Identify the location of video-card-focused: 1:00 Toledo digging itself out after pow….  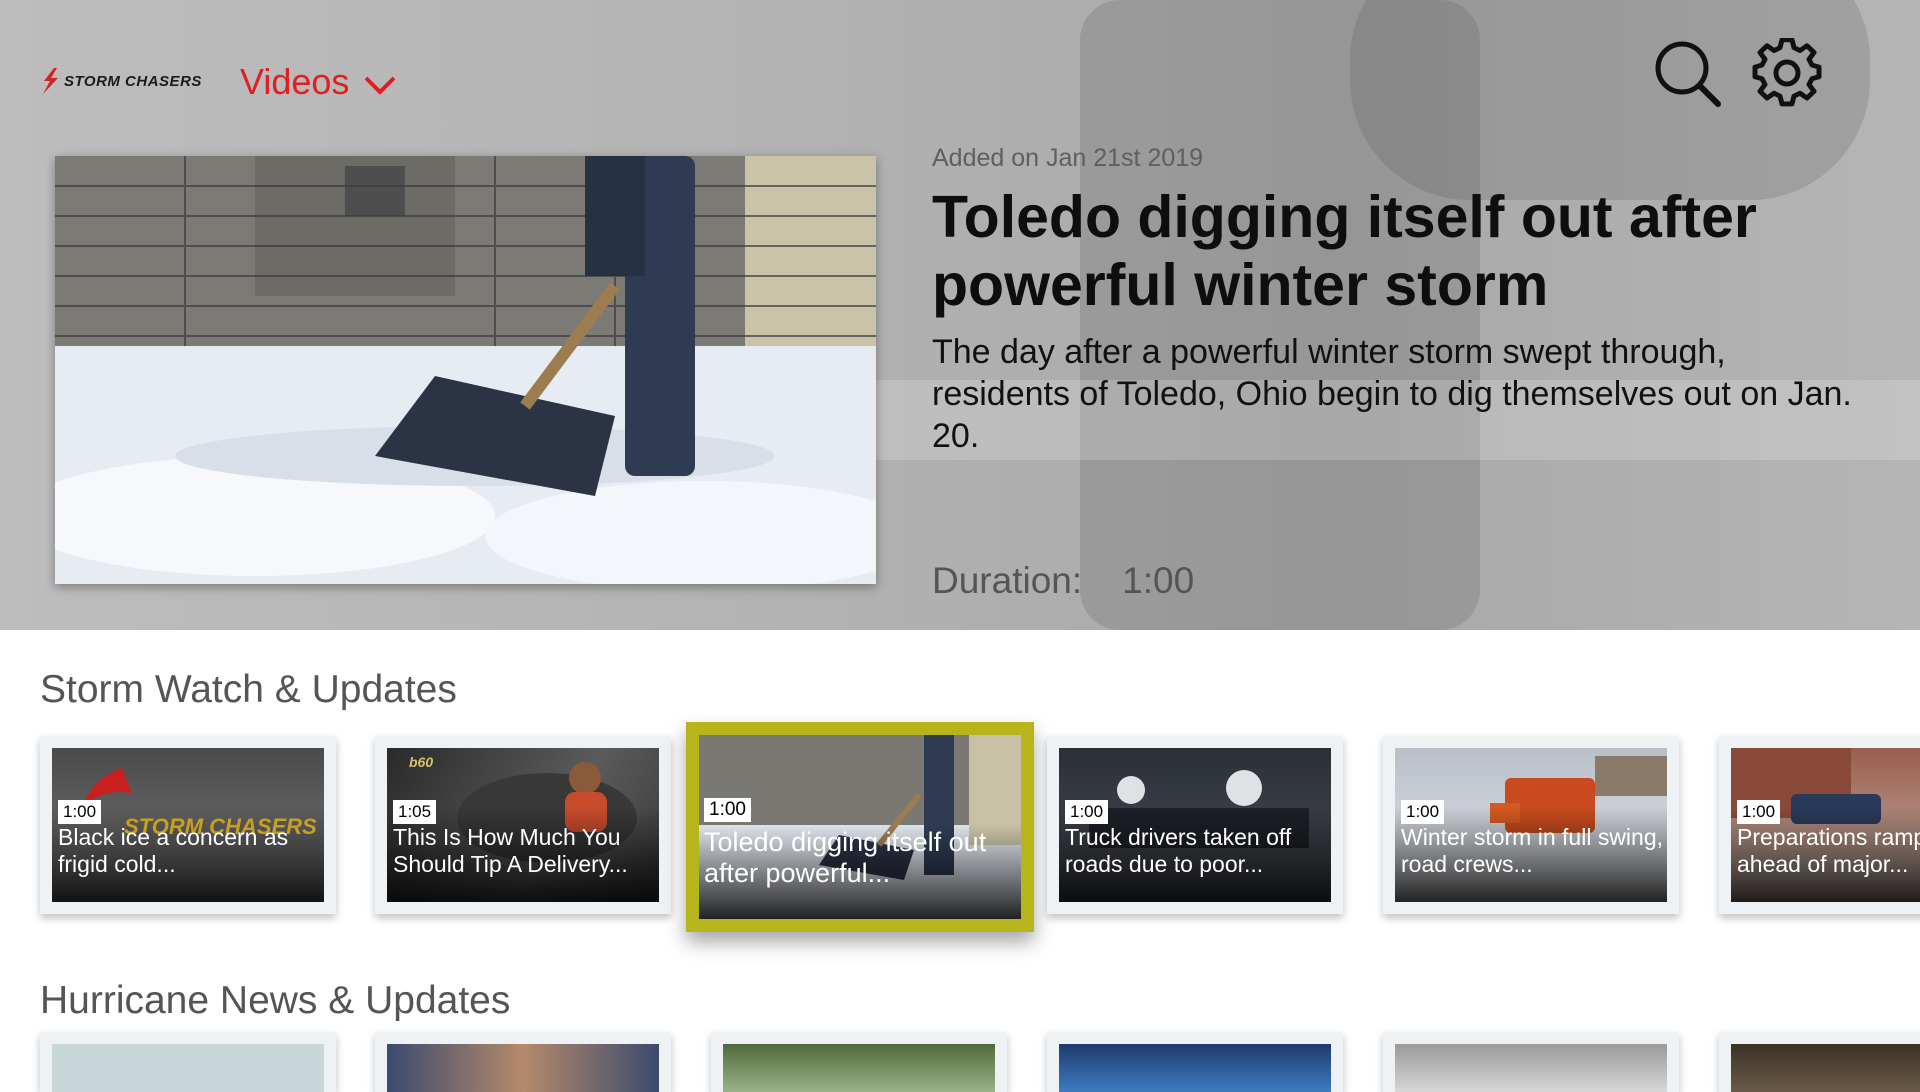
(860, 827).